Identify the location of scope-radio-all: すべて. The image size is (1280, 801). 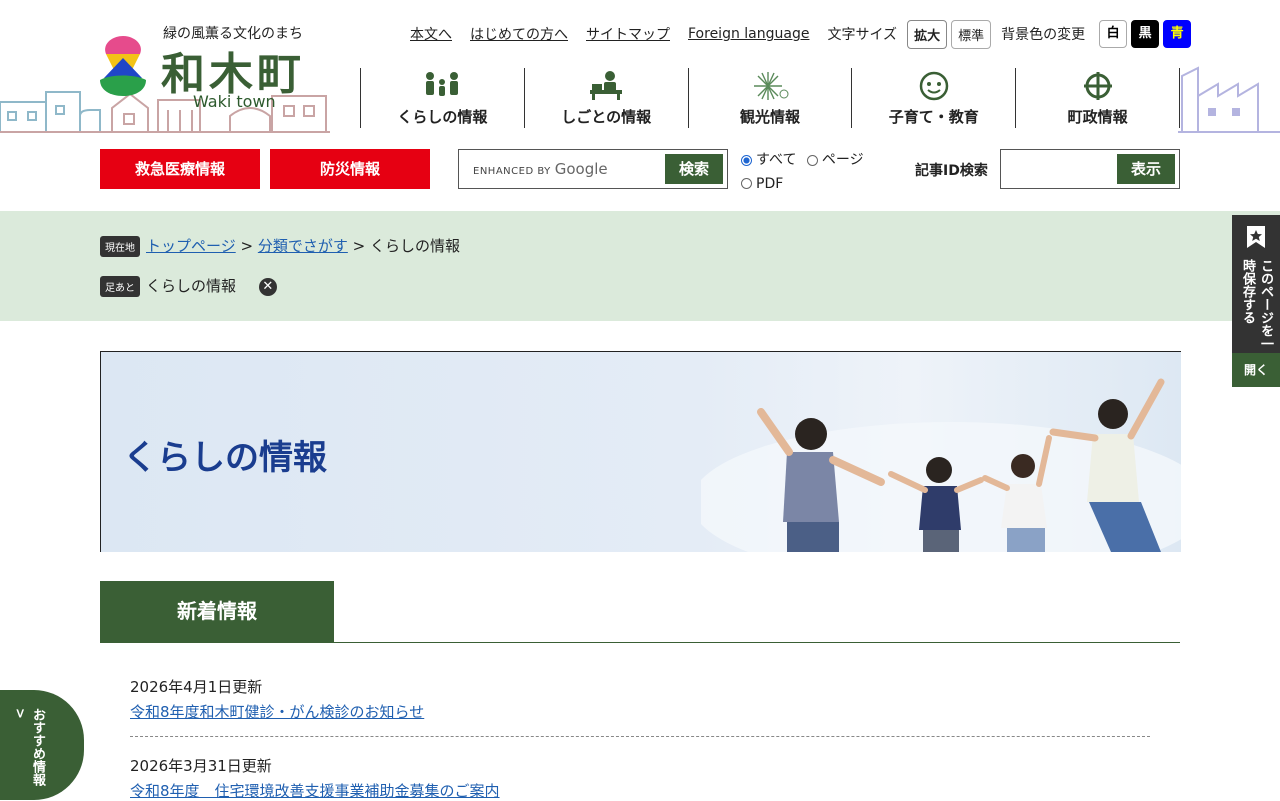
(768, 160).